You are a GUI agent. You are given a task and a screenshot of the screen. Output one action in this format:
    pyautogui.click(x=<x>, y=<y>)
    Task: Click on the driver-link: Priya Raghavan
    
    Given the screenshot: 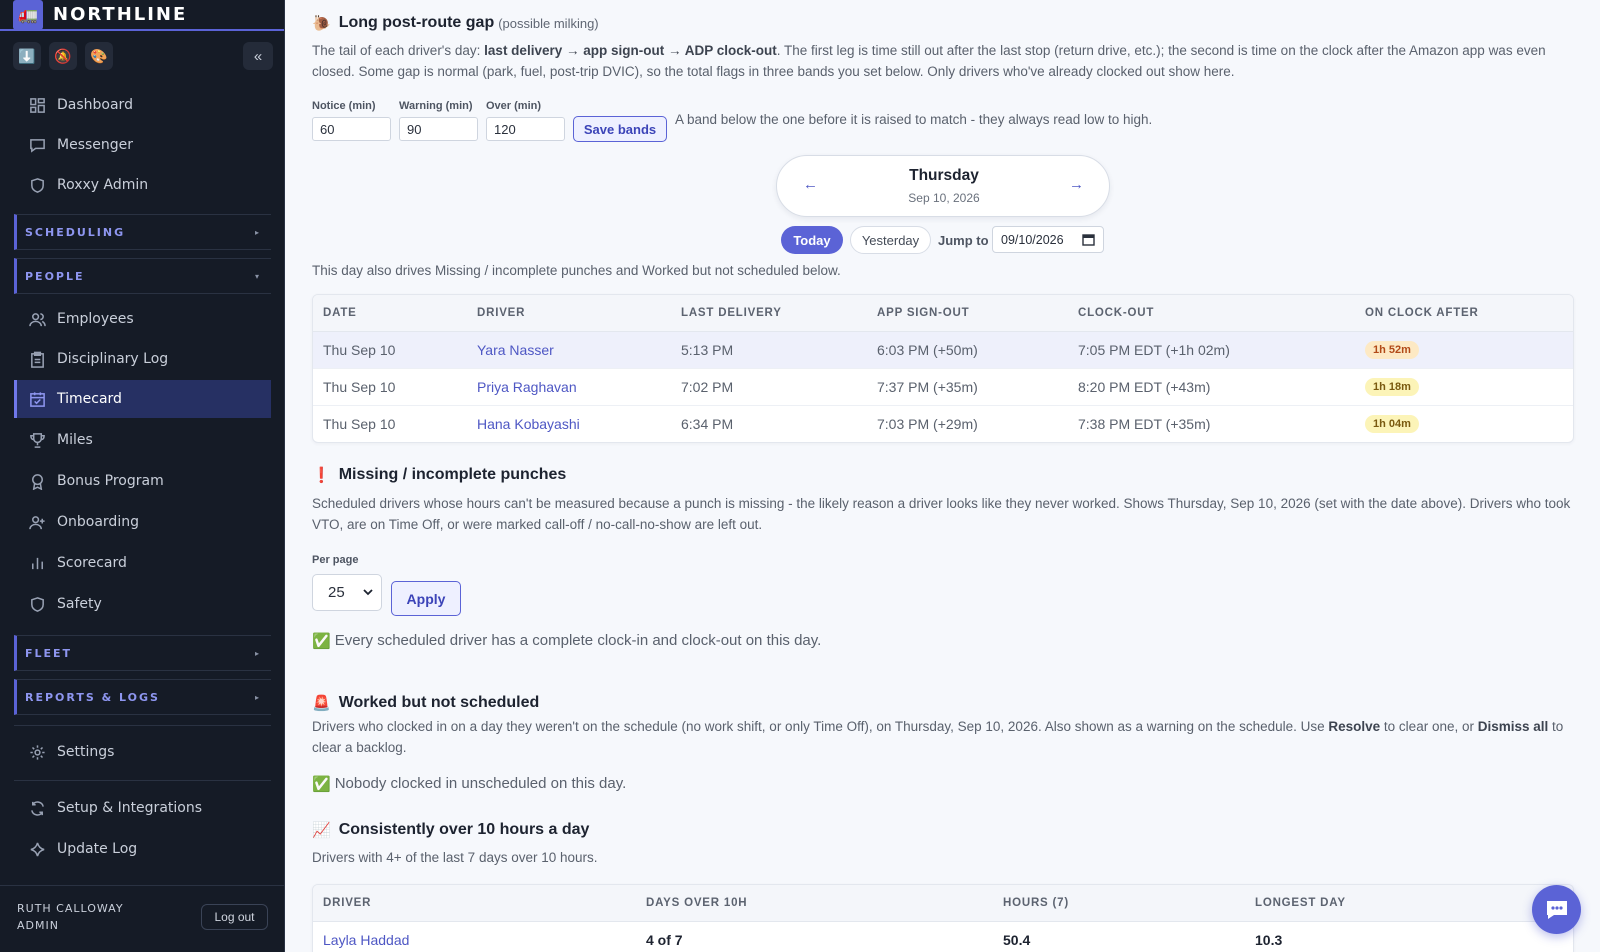 What is the action you would take?
    pyautogui.click(x=527, y=387)
    